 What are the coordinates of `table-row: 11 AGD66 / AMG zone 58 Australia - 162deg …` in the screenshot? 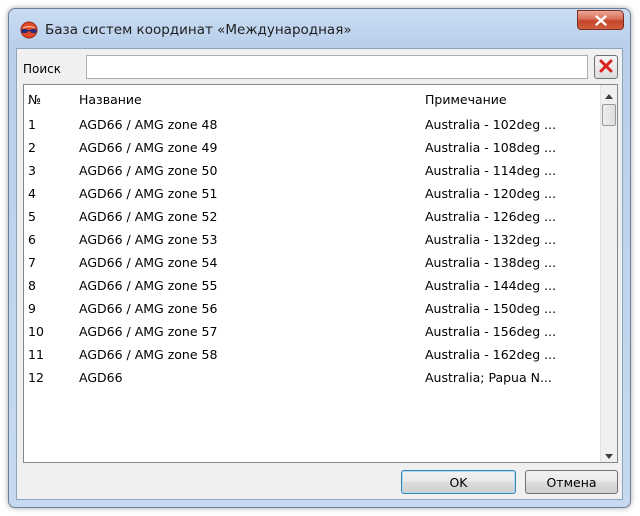 It's located at (313, 354).